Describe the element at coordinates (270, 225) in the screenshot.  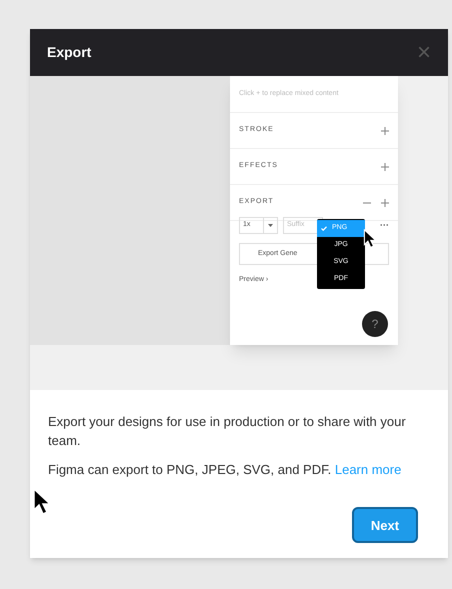
I see `caret-icon` at that location.